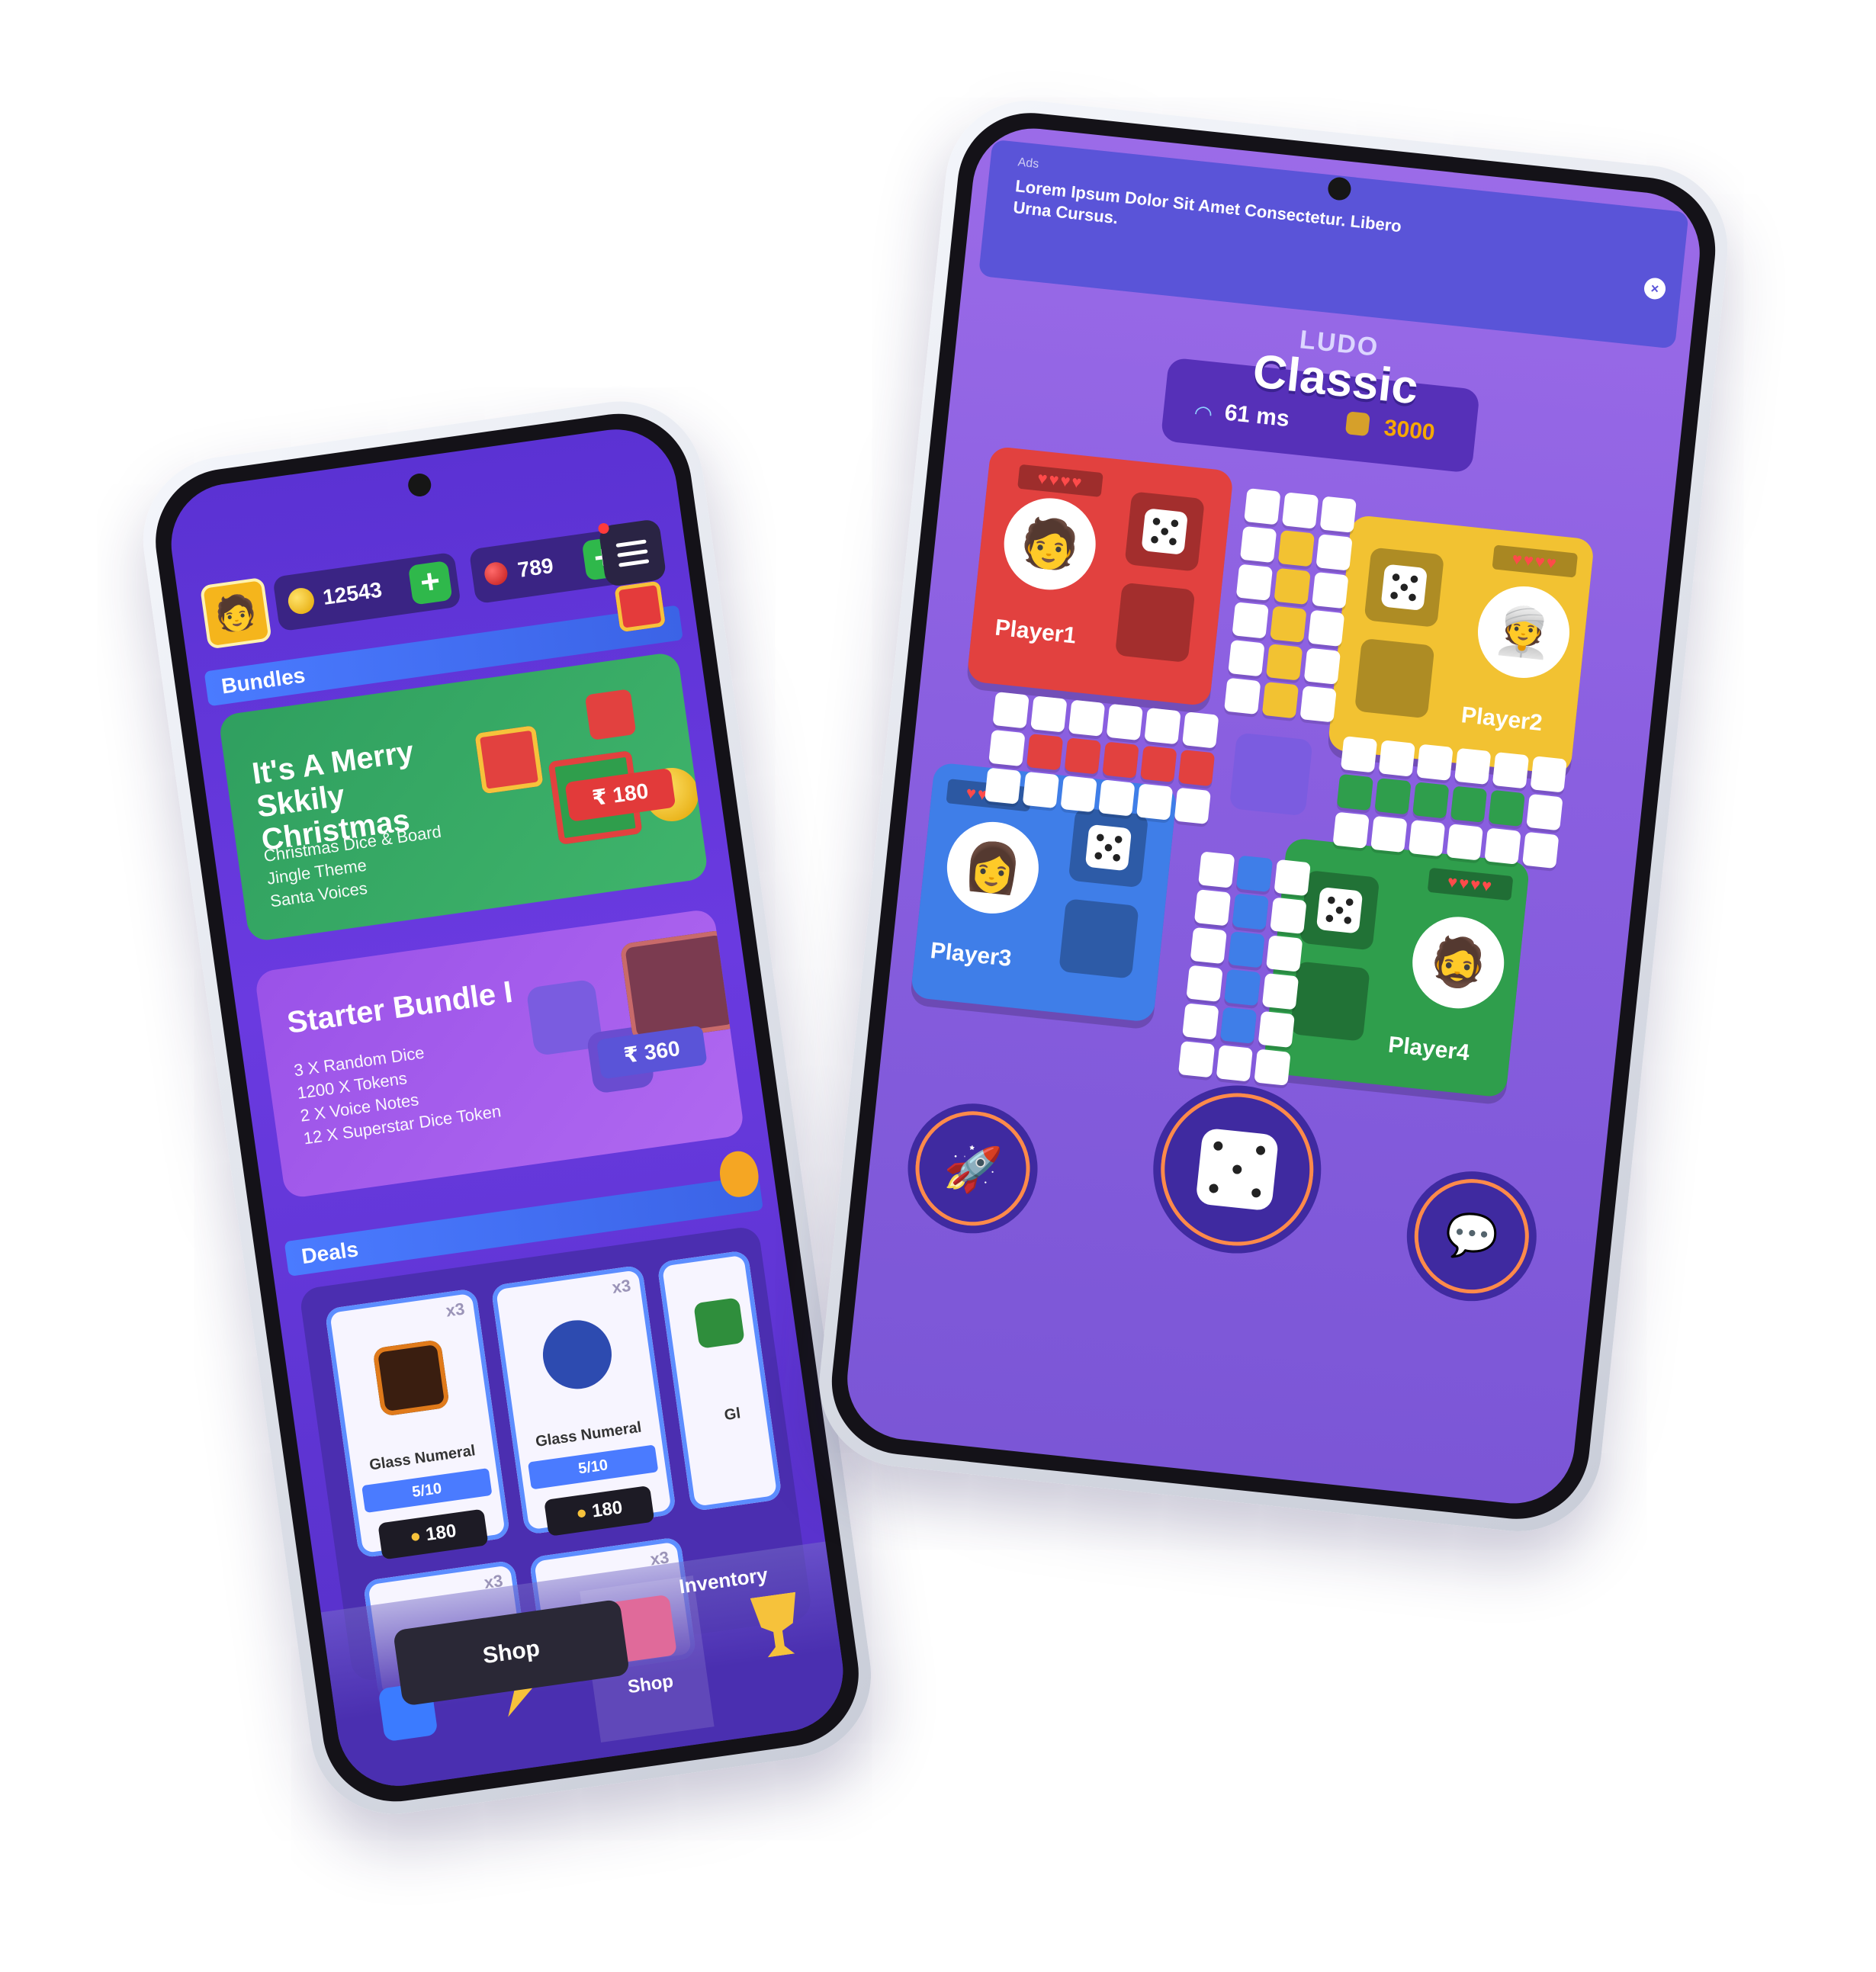 The height and width of the screenshot is (1972, 1876). What do you see at coordinates (430, 582) in the screenshot?
I see `add-coins-button: +` at bounding box center [430, 582].